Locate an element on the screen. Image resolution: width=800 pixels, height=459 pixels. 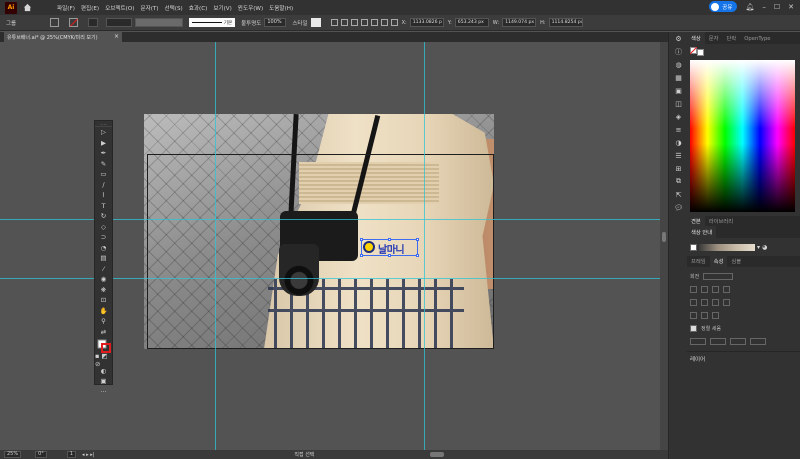
close-icon: ✕ is located at coordinates (791, 7).